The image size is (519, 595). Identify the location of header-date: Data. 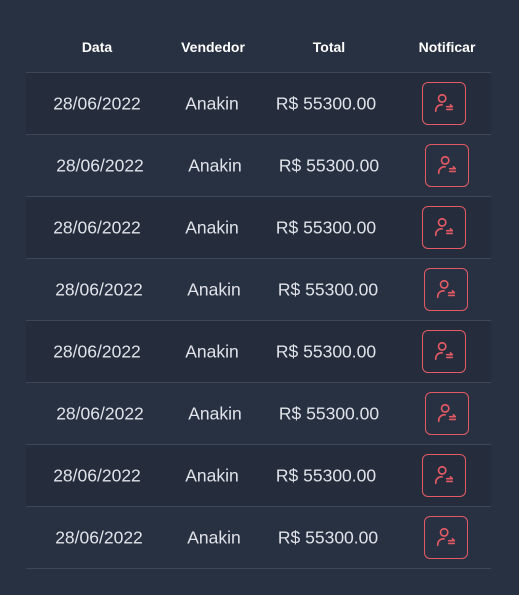
(97, 47).